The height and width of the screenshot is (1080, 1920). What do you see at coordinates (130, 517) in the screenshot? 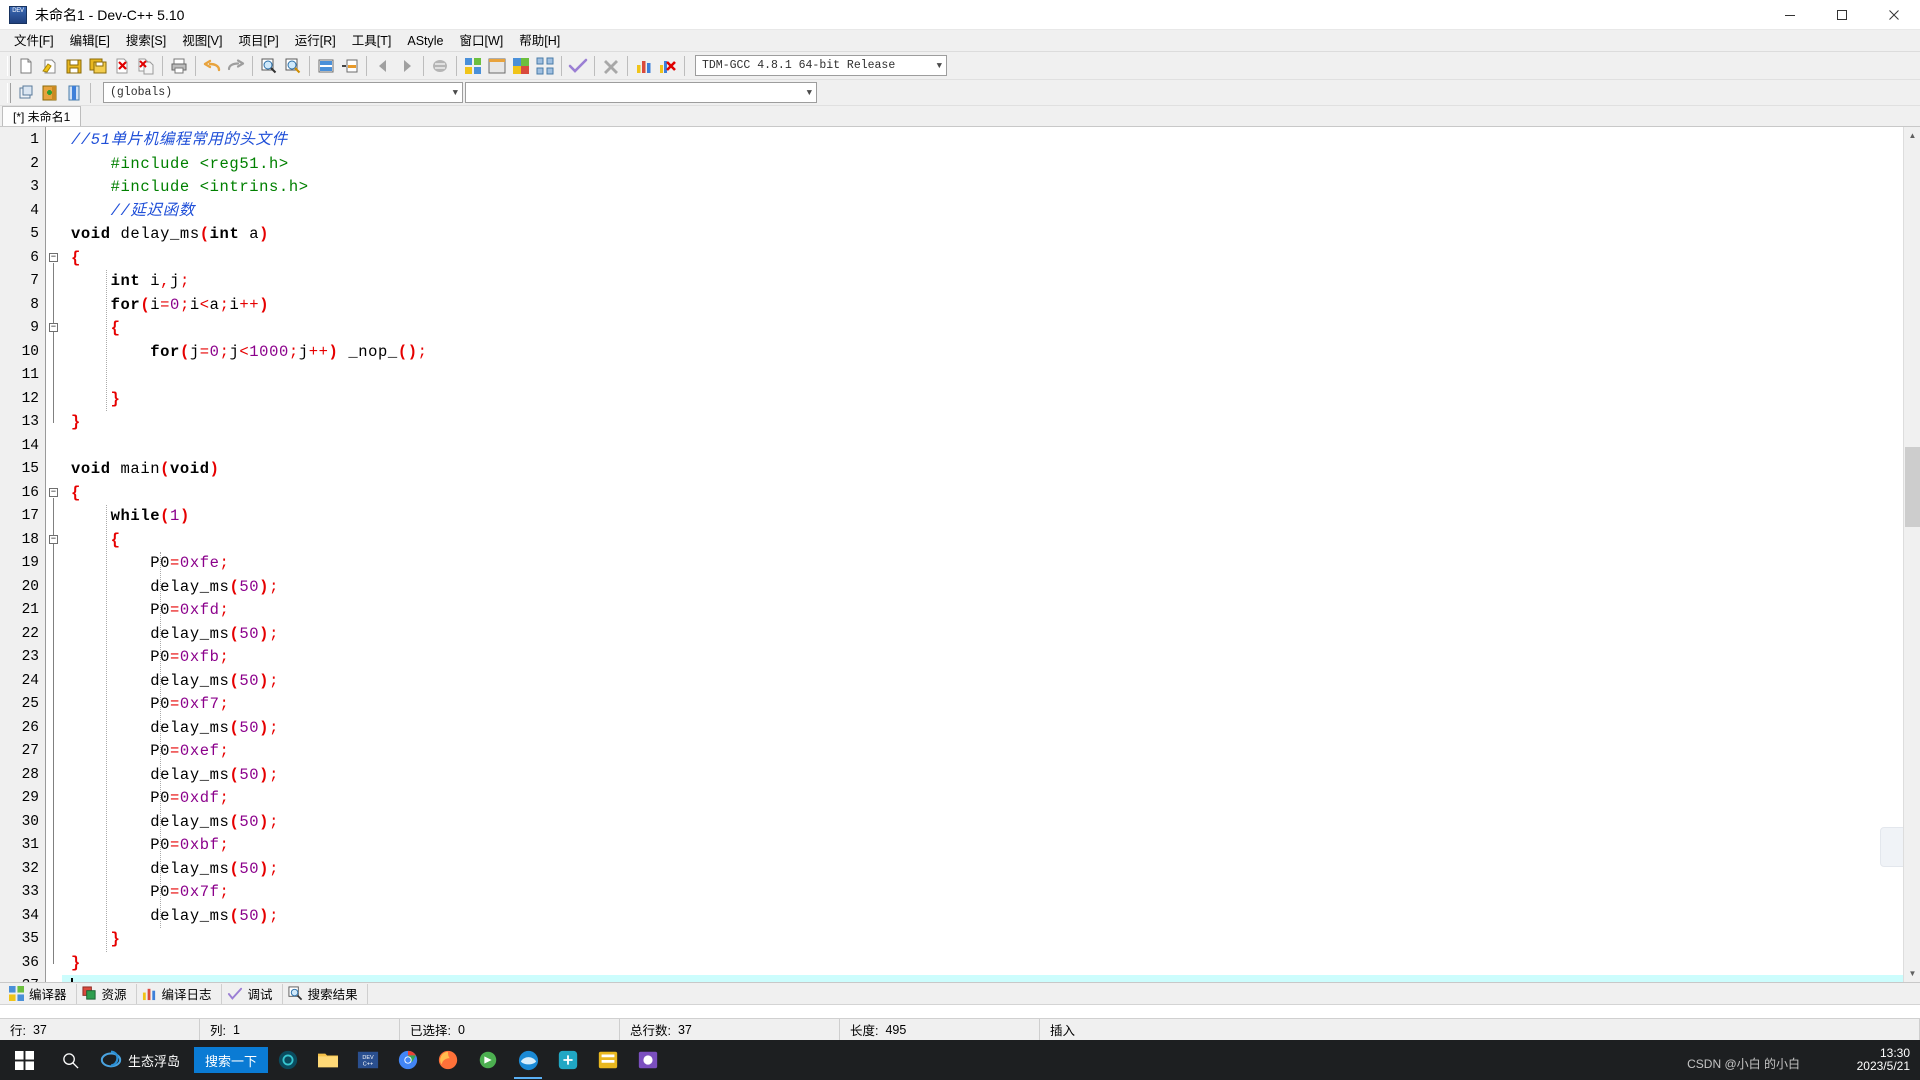
I see `code-line: while(1)` at bounding box center [130, 517].